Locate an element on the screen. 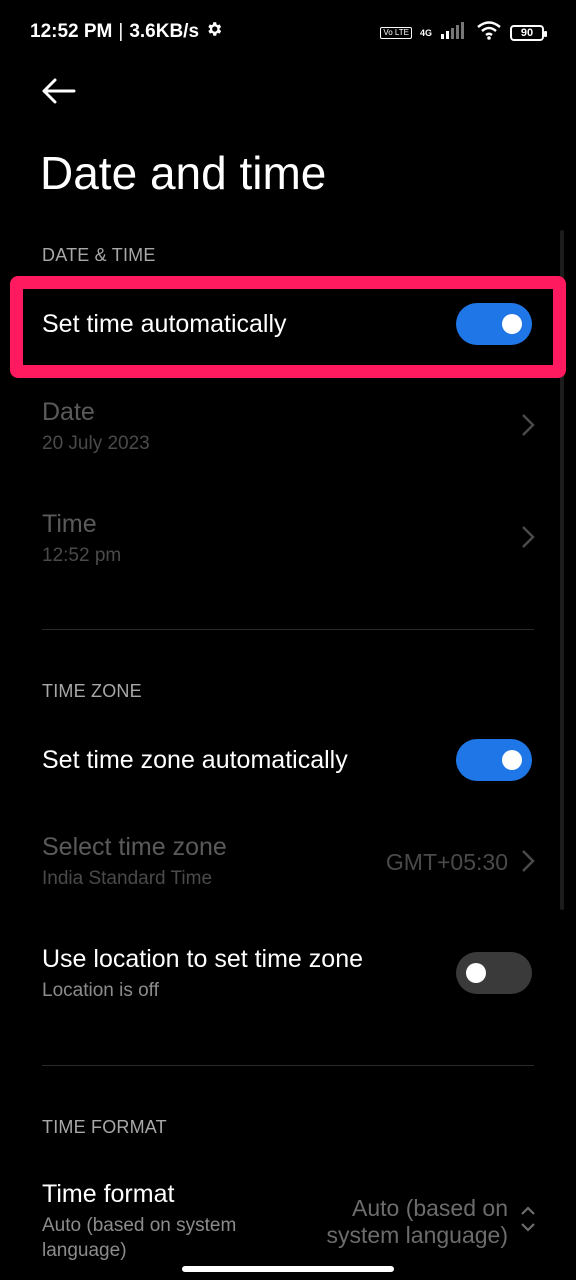 This screenshot has width=576, height=1280. use-location-subtitle: Location is off is located at coordinates (100, 990).